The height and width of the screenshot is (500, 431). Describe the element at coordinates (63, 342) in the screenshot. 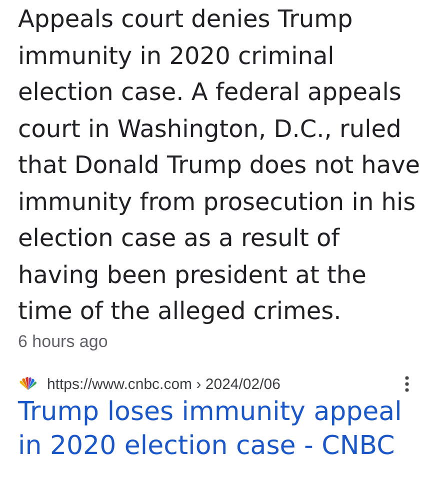

I see `timestamp: 6 hours ago` at that location.